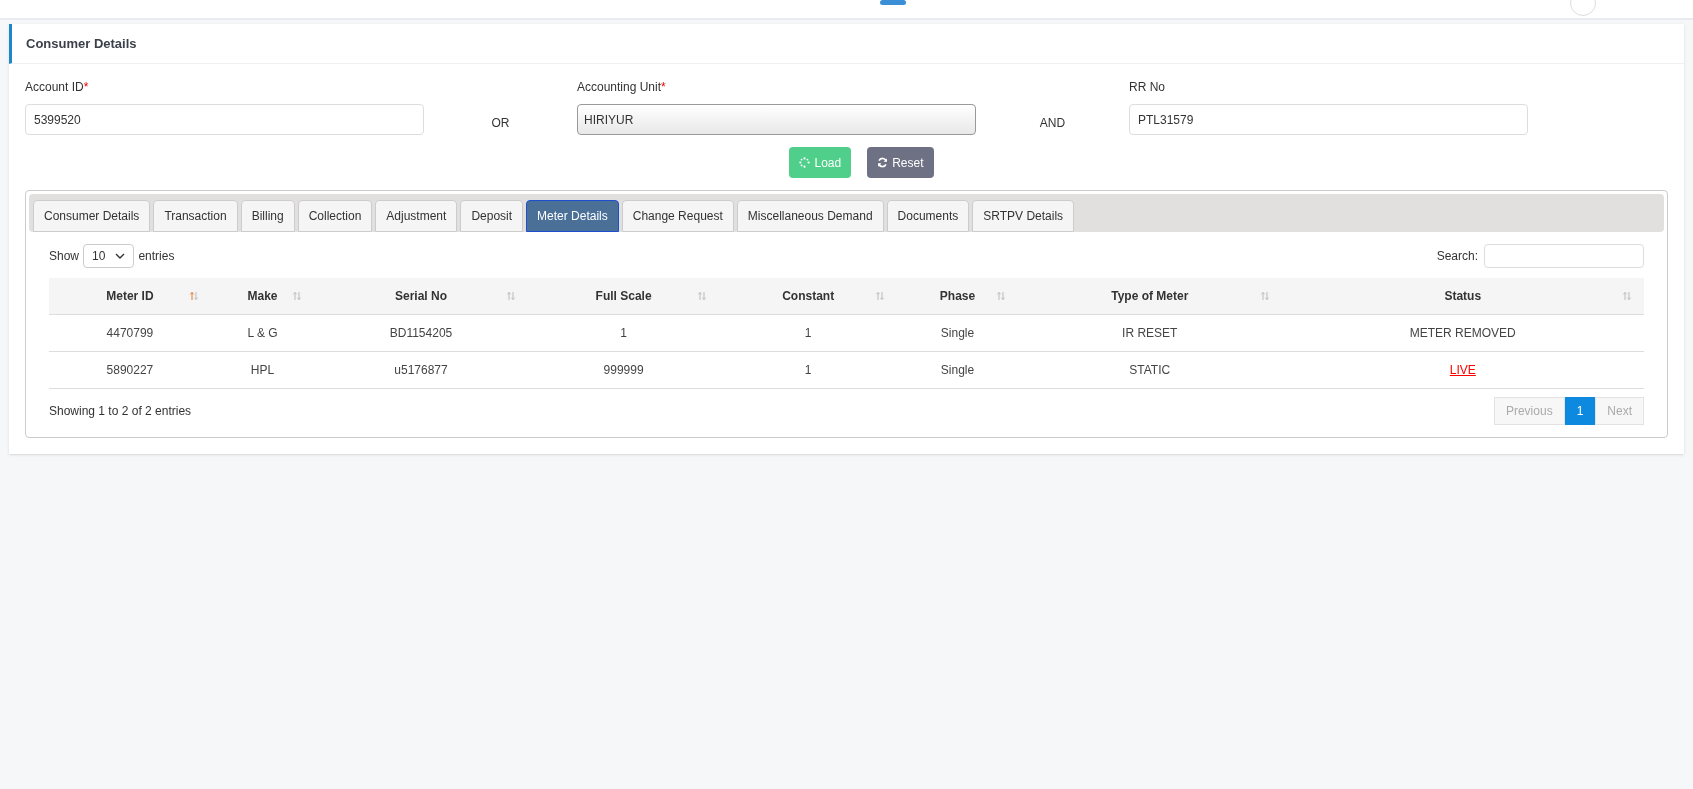  Describe the element at coordinates (1149, 369) in the screenshot. I see `table-cell: STATIC` at that location.